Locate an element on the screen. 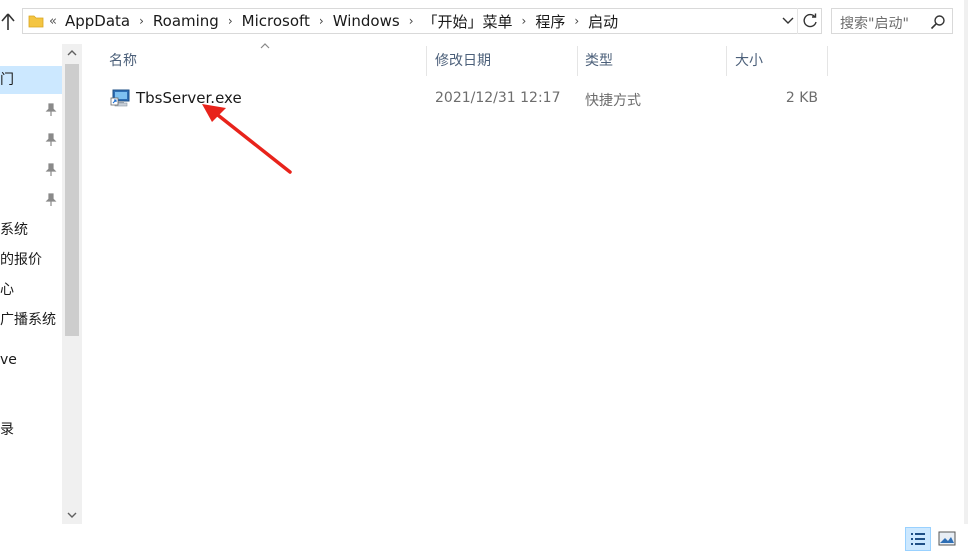  nav-item: 心 is located at coordinates (31, 290).